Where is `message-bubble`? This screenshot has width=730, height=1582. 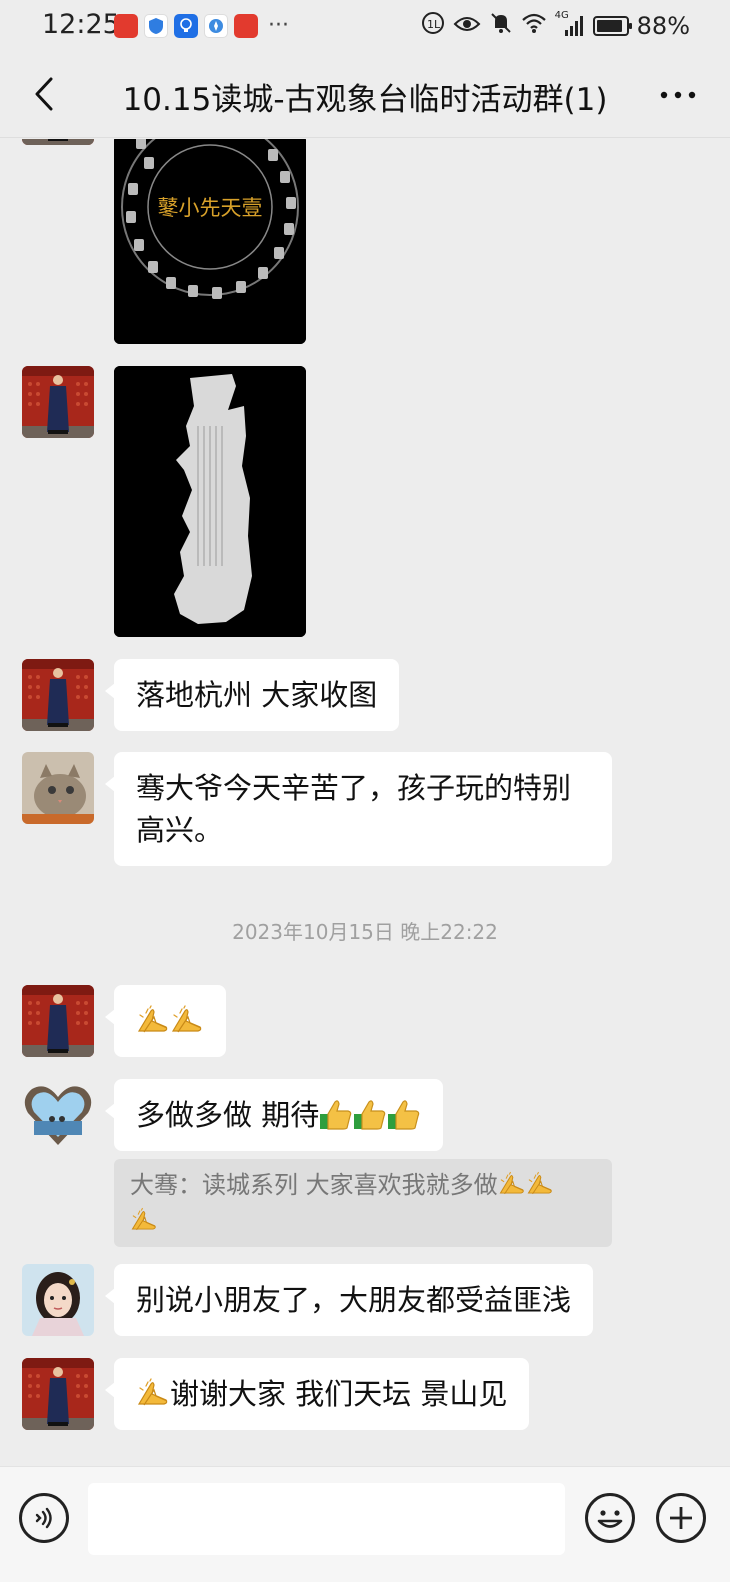
message-bubble is located at coordinates (165, 1021).